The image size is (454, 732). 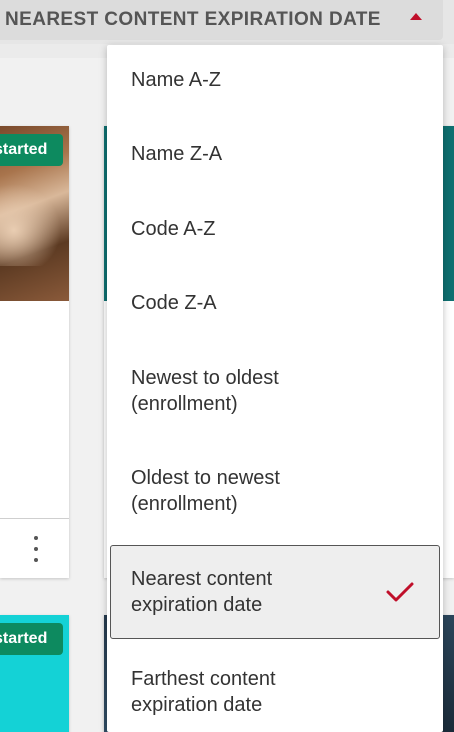 I want to click on card-divider, so click(x=34, y=518).